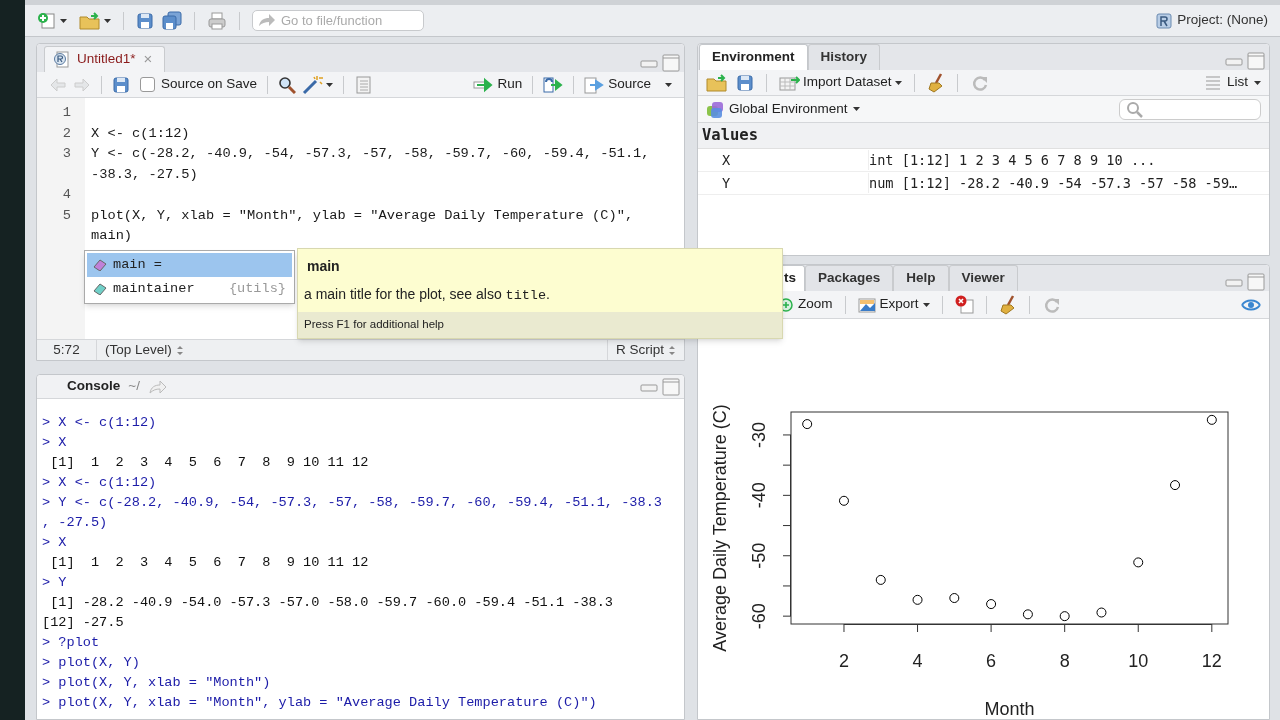 This screenshot has height=720, width=1280. Describe the element at coordinates (199, 84) in the screenshot. I see `source-on-save-checkbox: Source on Save` at that location.